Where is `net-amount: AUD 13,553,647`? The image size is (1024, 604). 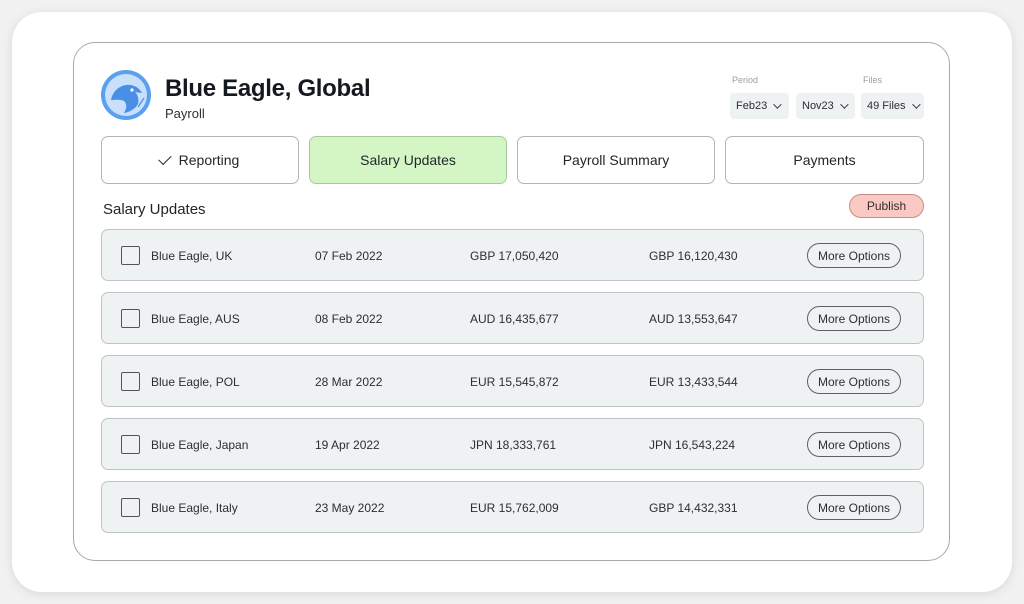 net-amount: AUD 13,553,647 is located at coordinates (693, 319).